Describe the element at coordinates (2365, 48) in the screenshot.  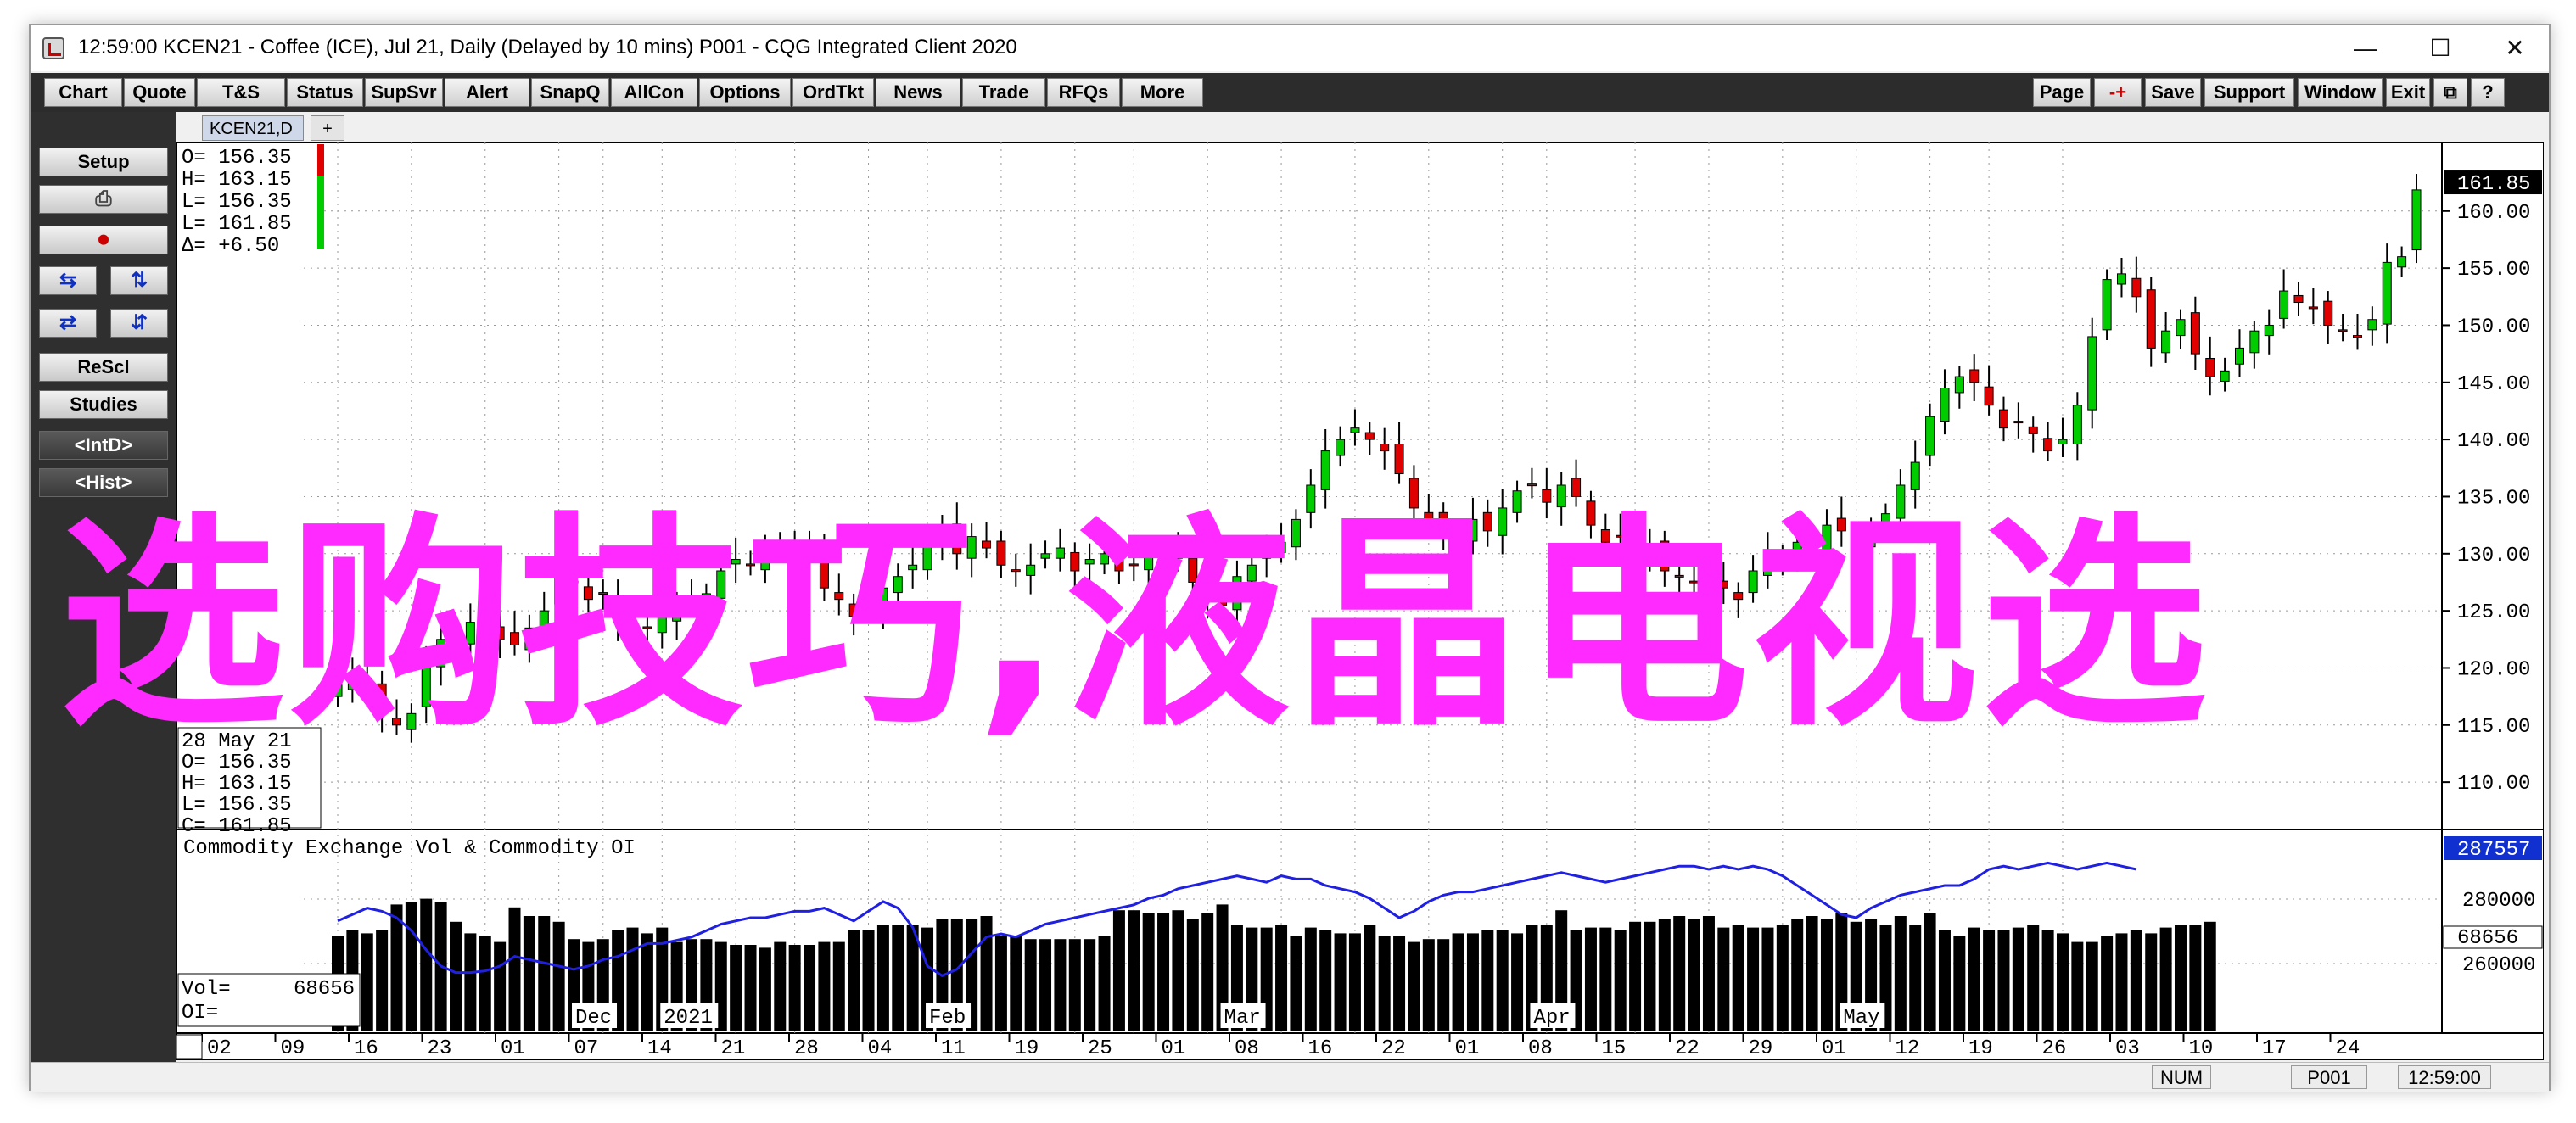
I see `minimize-button: —` at that location.